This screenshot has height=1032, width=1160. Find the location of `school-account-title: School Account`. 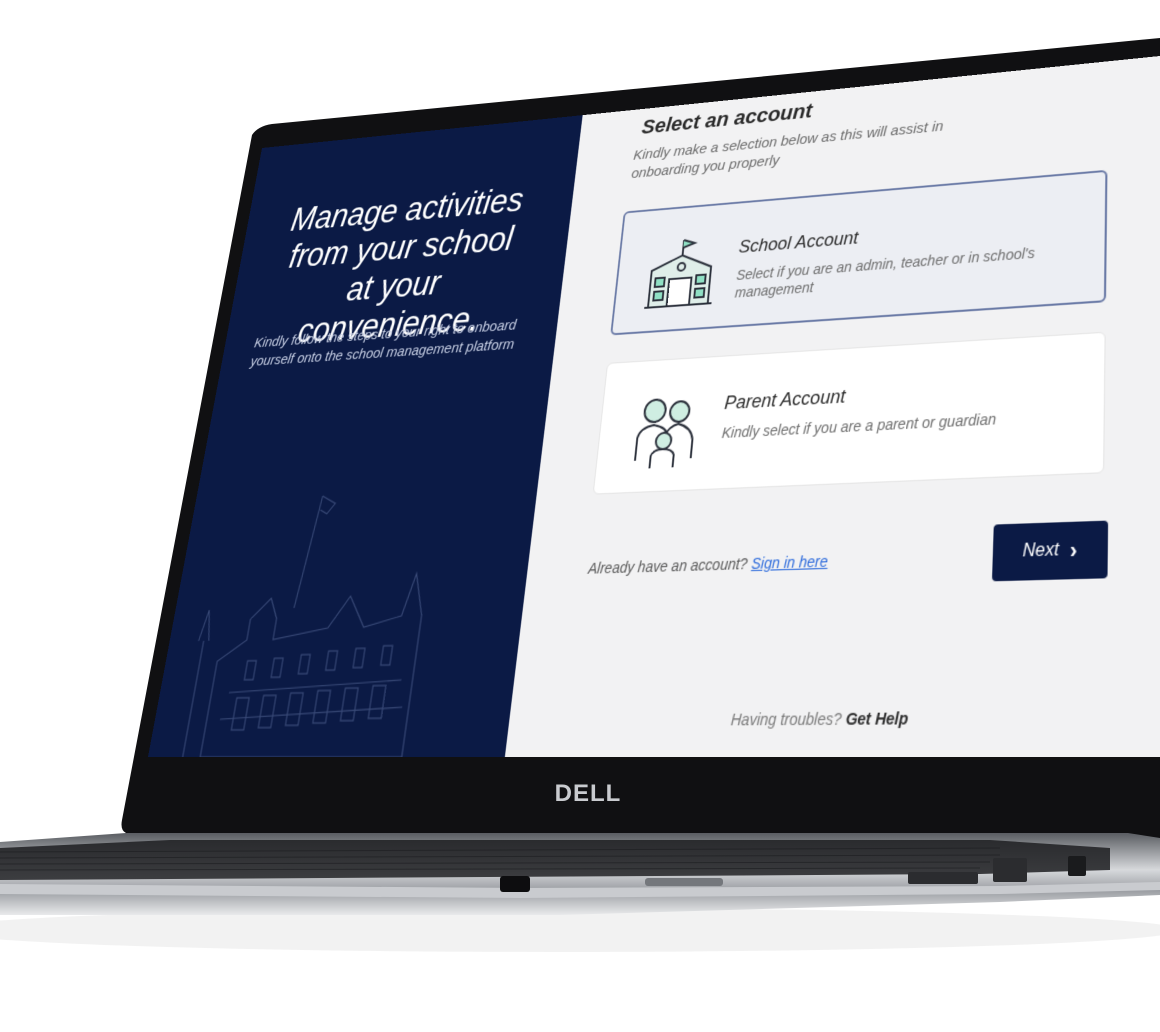

school-account-title: School Account is located at coordinates (798, 242).